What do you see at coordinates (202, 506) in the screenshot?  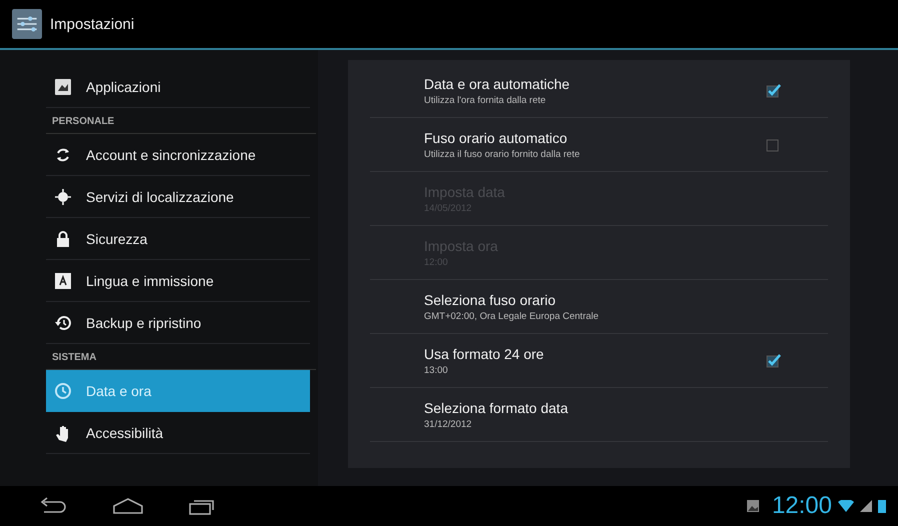 I see `recent-apps-icon` at bounding box center [202, 506].